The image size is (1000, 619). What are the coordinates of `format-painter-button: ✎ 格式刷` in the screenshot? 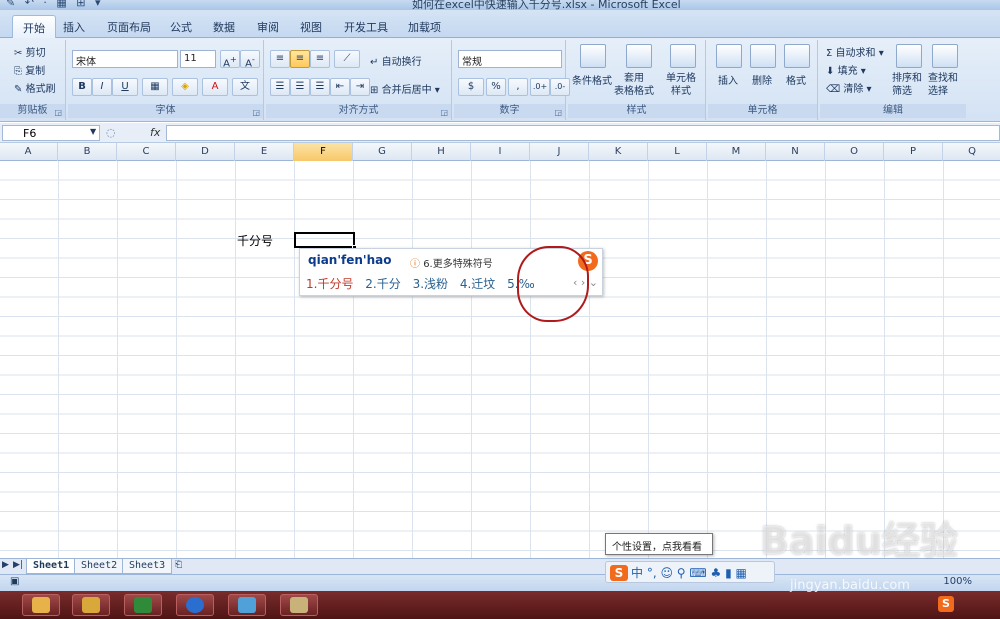 It's located at (35, 87).